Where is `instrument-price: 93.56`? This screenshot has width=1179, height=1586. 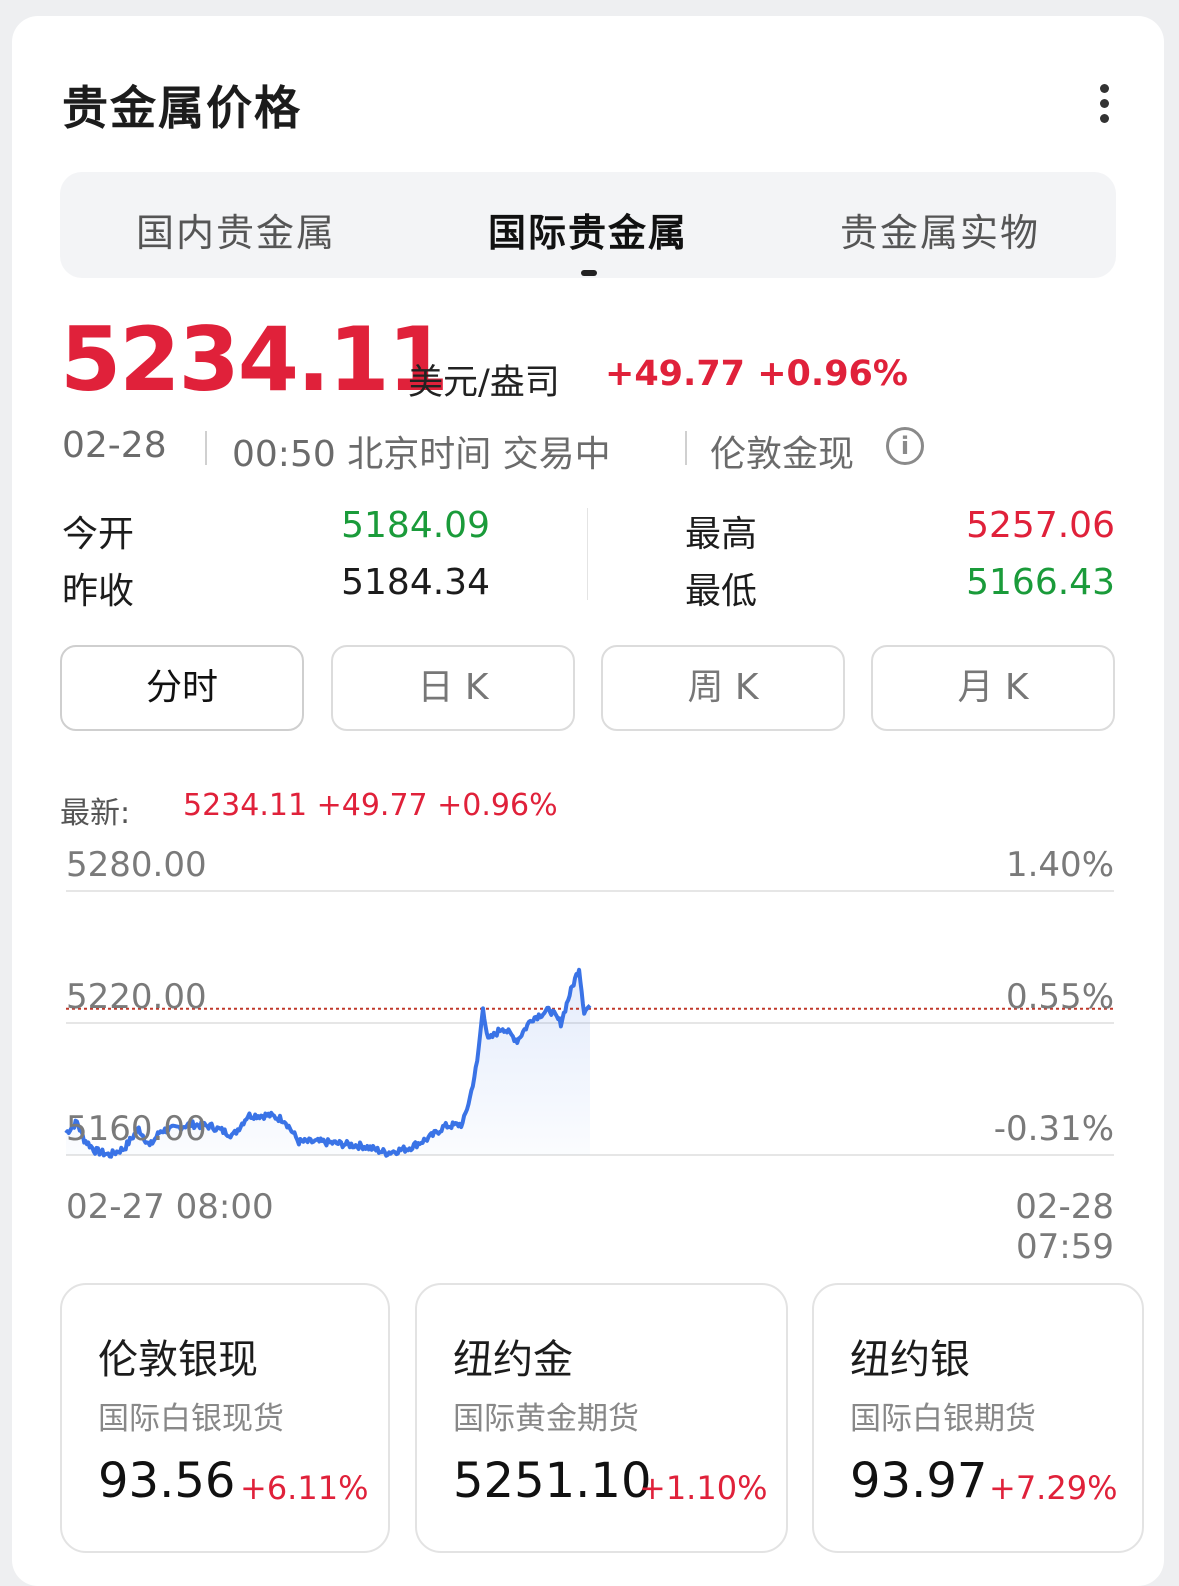
instrument-price: 93.56 is located at coordinates (167, 1481).